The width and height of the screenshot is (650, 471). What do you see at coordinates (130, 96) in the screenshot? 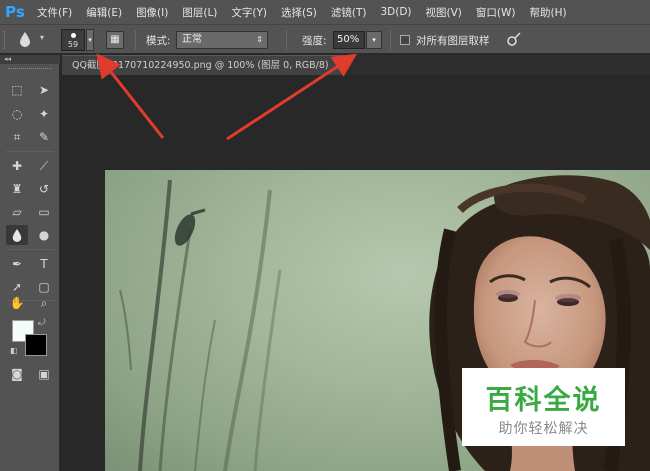
I see `arrow-to-brush-size` at bounding box center [130, 96].